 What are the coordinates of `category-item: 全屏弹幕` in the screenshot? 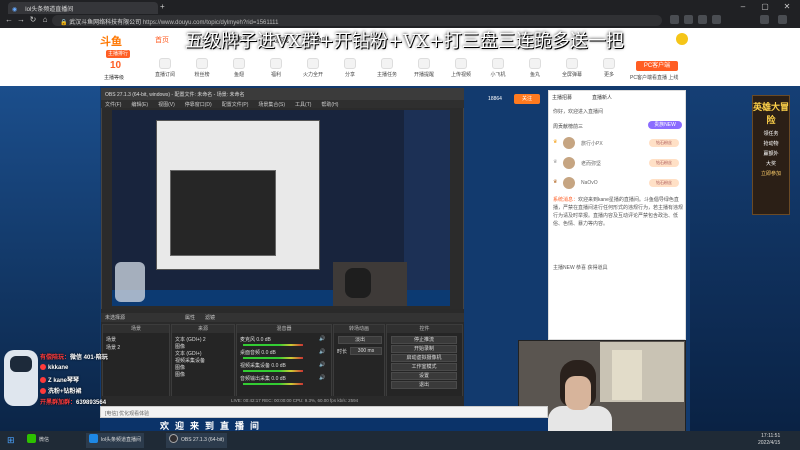 It's located at (572, 68).